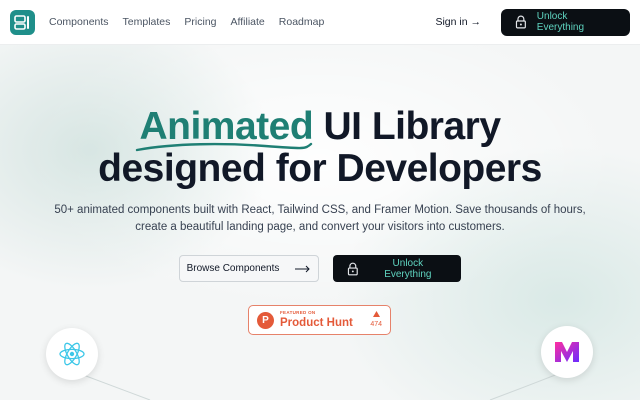 Image resolution: width=640 pixels, height=400 pixels. Describe the element at coordinates (200, 22) in the screenshot. I see `nav-link-pricing: Pricing` at that location.